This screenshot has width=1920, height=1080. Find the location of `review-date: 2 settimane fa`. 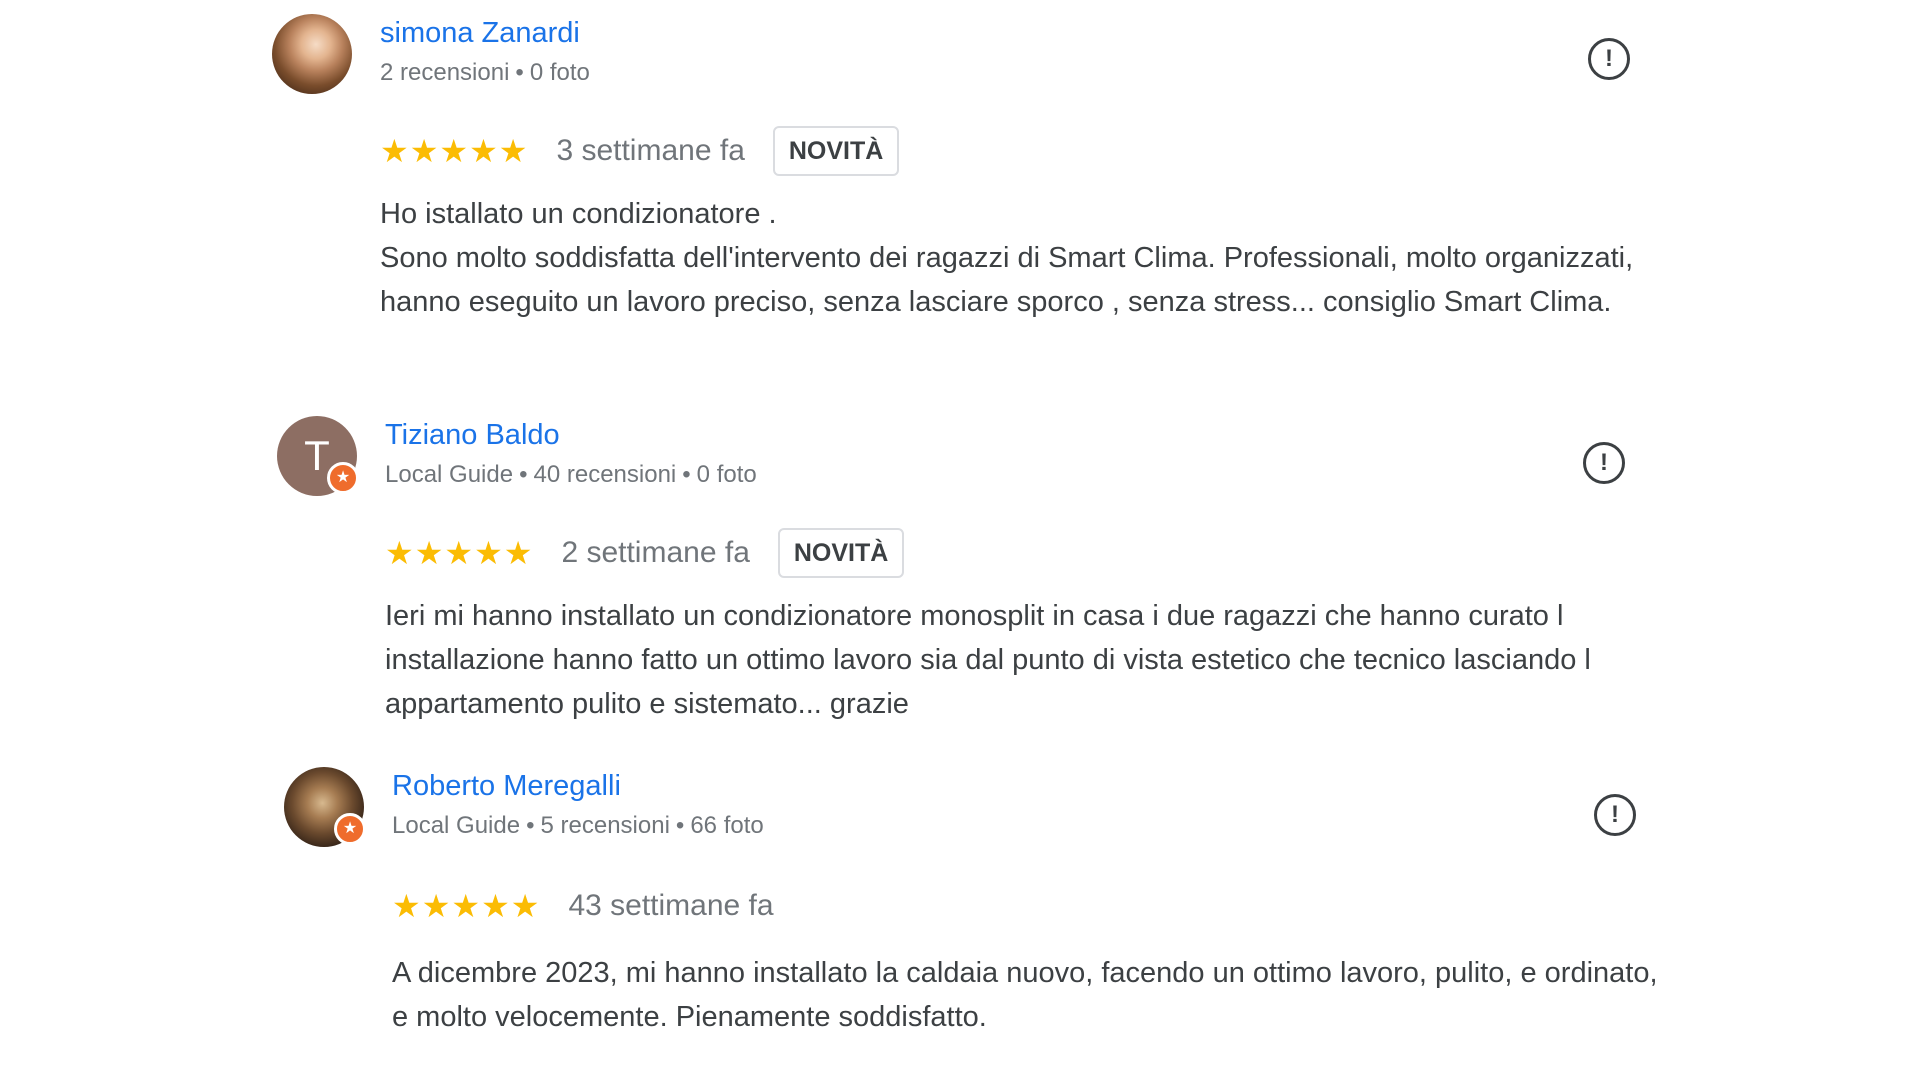

review-date: 2 settimane fa is located at coordinates (655, 552).